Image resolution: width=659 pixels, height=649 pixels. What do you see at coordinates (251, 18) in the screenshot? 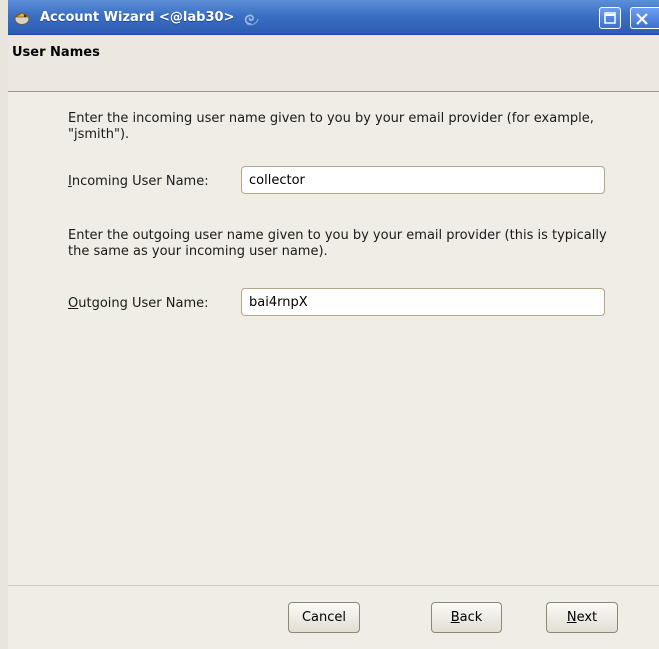
I see `swirl-icon` at bounding box center [251, 18].